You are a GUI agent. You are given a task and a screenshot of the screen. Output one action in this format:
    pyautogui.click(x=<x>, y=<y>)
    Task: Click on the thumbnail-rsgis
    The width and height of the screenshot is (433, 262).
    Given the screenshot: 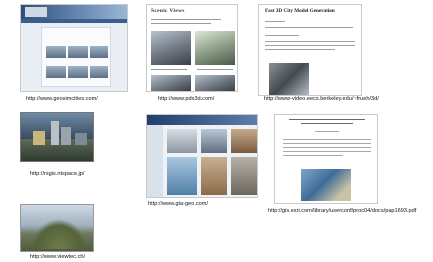 What is the action you would take?
    pyautogui.click(x=57, y=137)
    